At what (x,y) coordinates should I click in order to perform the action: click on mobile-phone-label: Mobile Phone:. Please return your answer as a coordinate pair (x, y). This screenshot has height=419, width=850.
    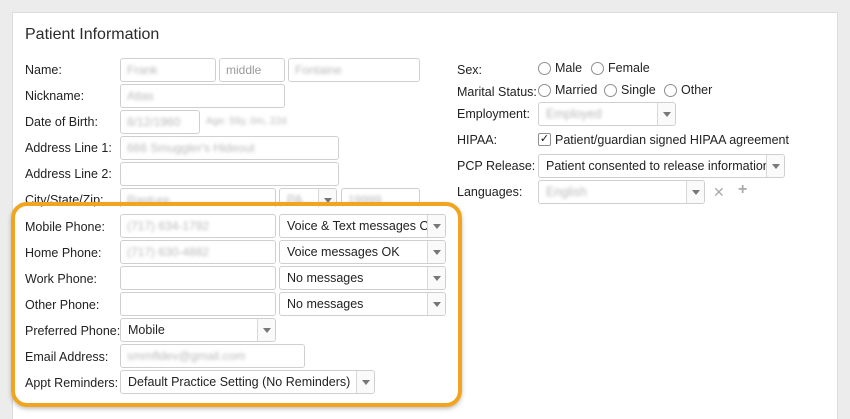
    Looking at the image, I should click on (65, 227).